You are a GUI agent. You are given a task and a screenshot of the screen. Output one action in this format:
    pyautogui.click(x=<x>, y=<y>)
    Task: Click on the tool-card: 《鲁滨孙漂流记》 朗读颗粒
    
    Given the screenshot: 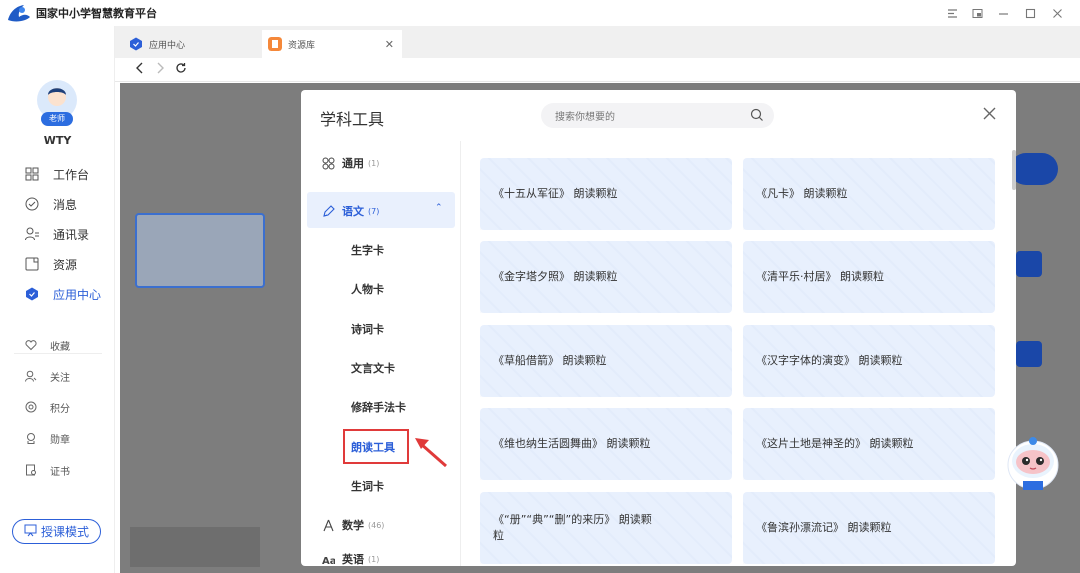 What is the action you would take?
    pyautogui.click(x=869, y=528)
    